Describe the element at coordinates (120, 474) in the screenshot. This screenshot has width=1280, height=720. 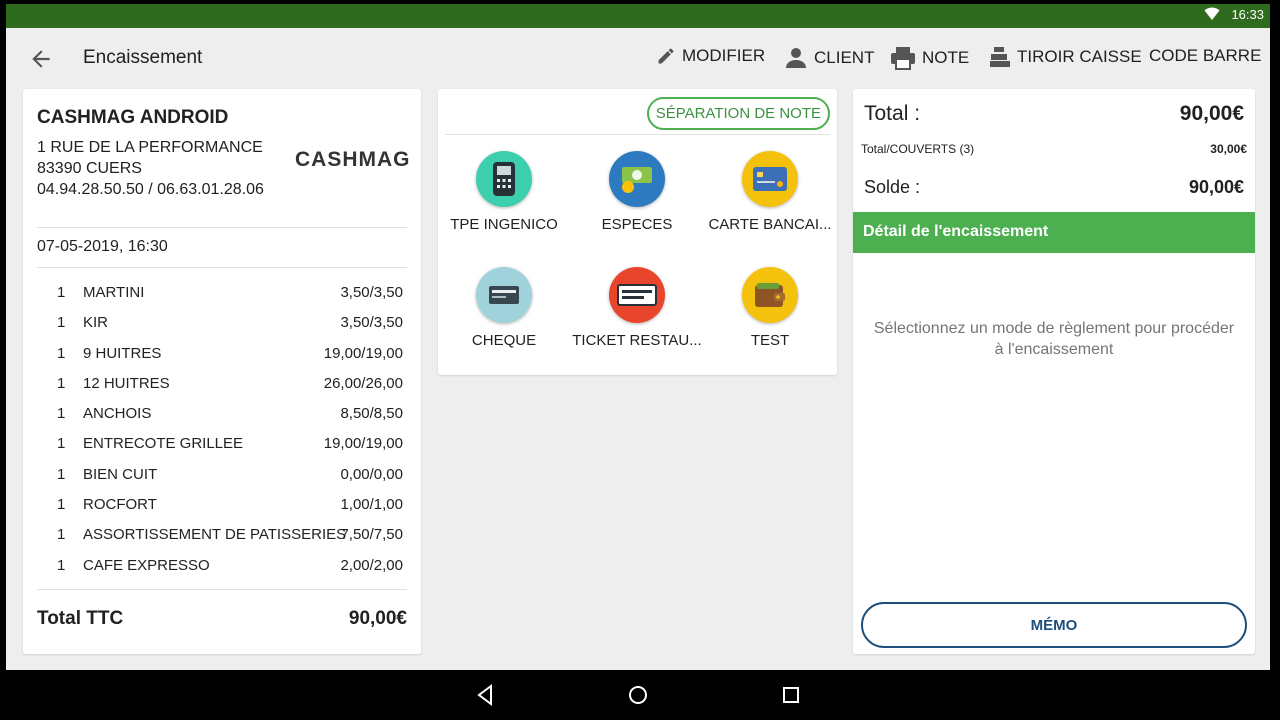
I see `line-name: BIEN CUIT` at that location.